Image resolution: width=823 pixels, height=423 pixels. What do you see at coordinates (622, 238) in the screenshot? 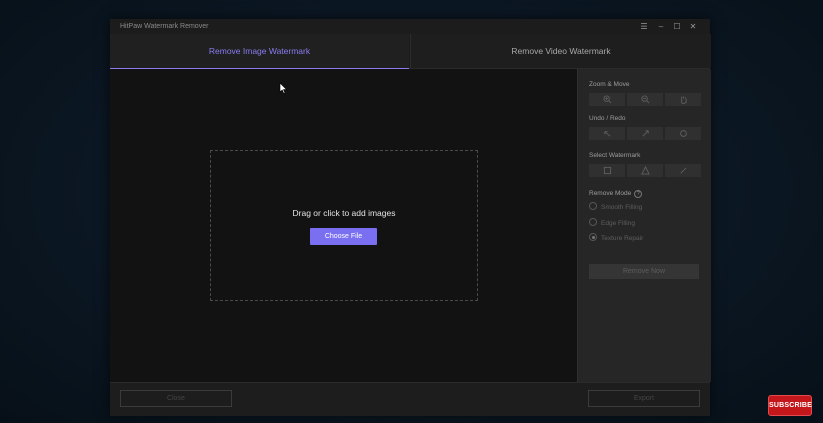
I see `radio-label: Texture Repair` at bounding box center [622, 238].